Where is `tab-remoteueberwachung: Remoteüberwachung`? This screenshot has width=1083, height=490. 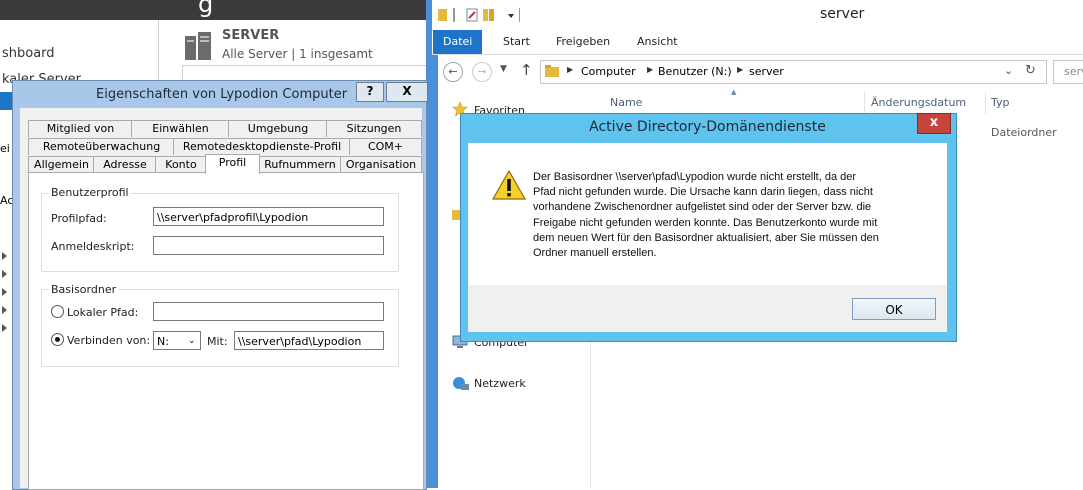
tab-remoteueberwachung: Remoteüberwachung is located at coordinates (101, 146).